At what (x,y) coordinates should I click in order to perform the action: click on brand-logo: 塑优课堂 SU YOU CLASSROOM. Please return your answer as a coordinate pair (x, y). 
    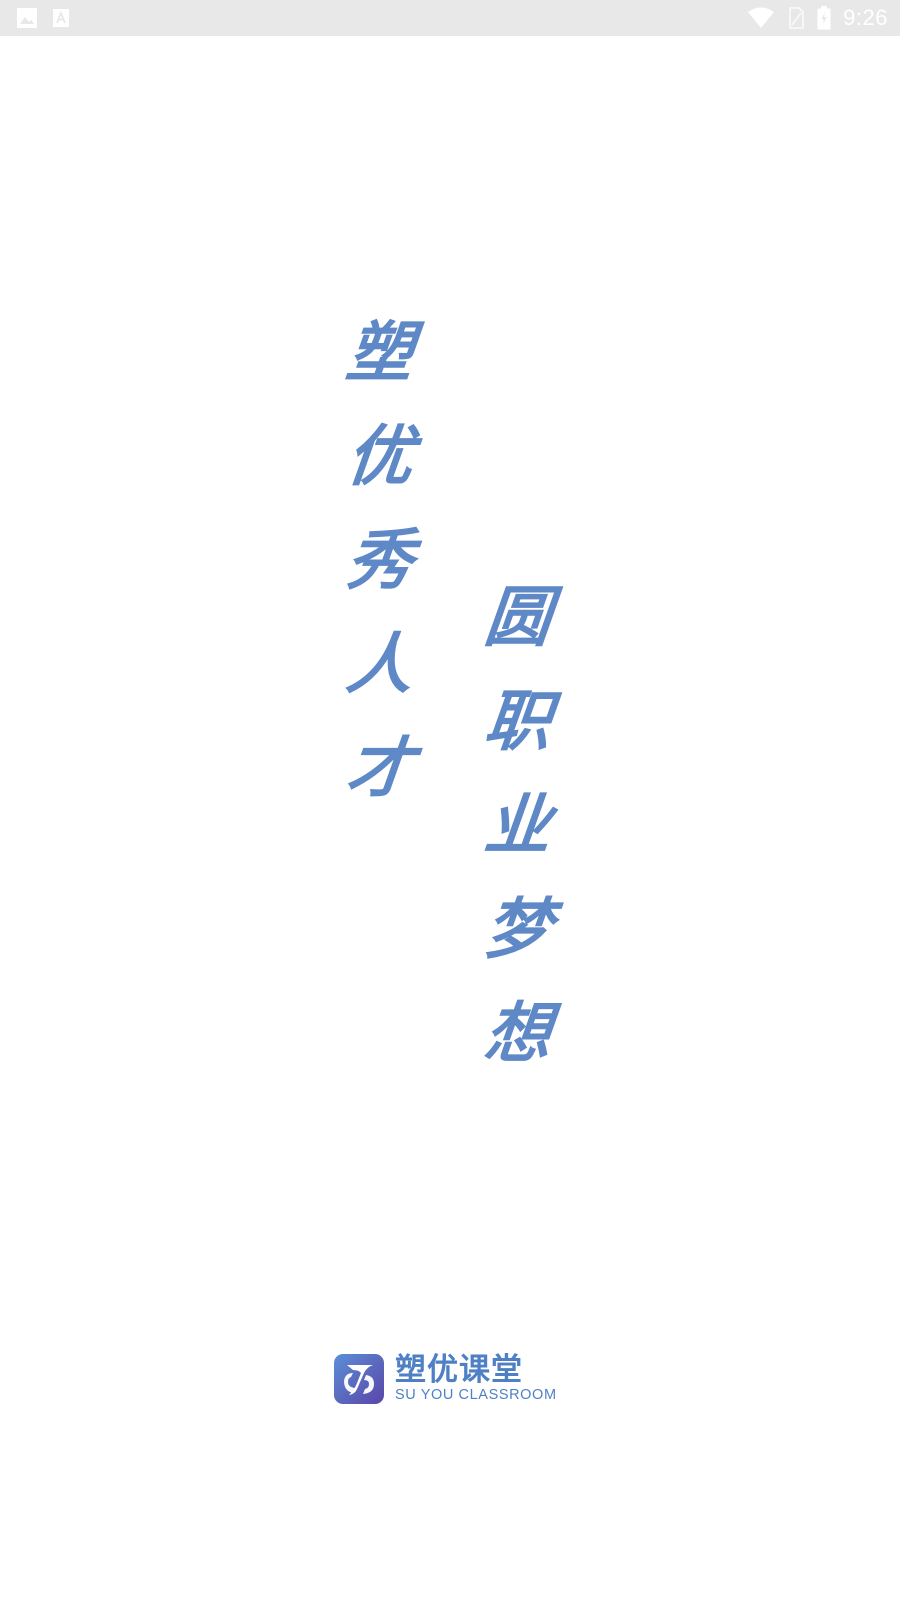
    Looking at the image, I should click on (453, 1379).